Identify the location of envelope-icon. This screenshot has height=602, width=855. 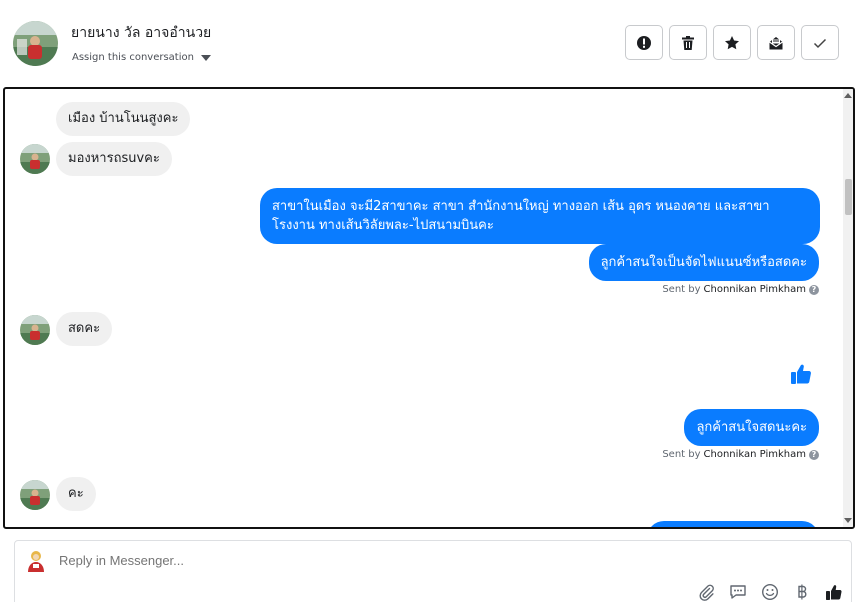
(776, 42).